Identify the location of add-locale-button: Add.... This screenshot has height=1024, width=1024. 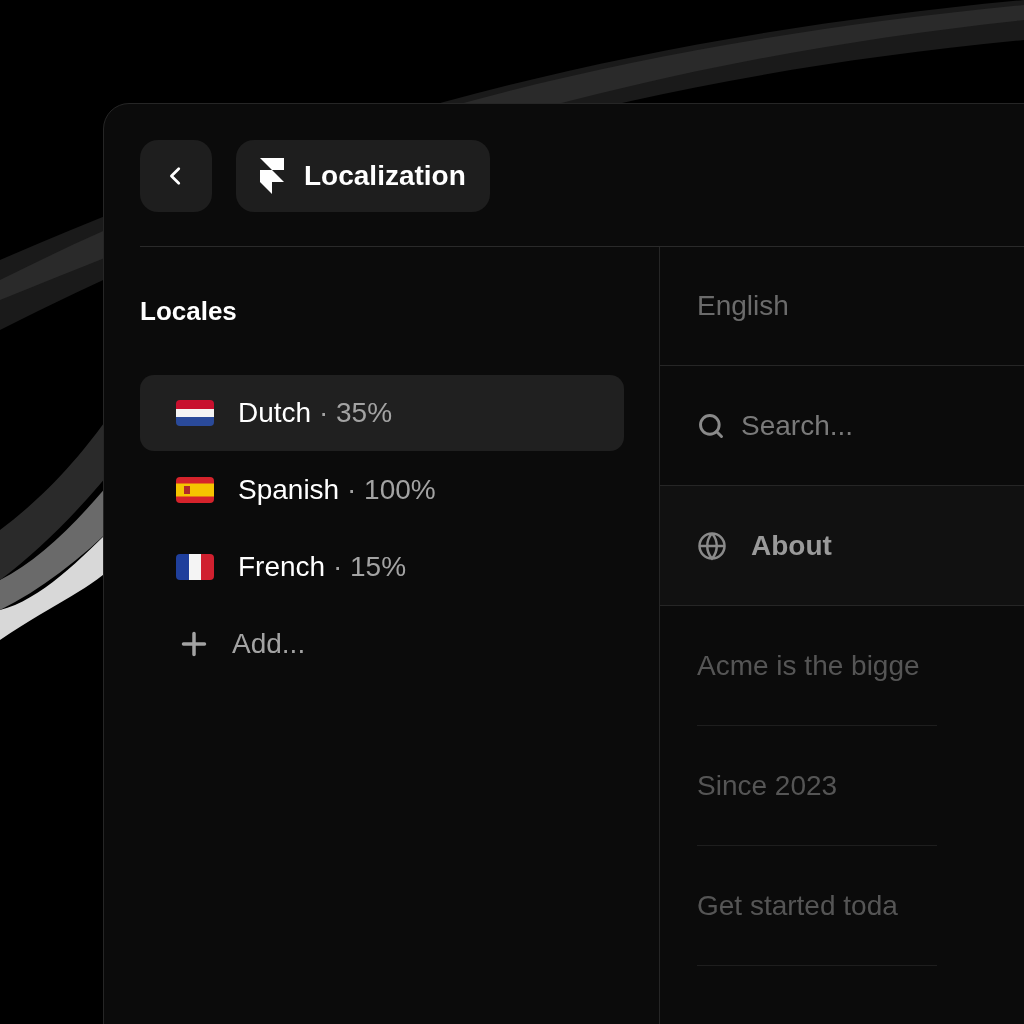
(382, 644).